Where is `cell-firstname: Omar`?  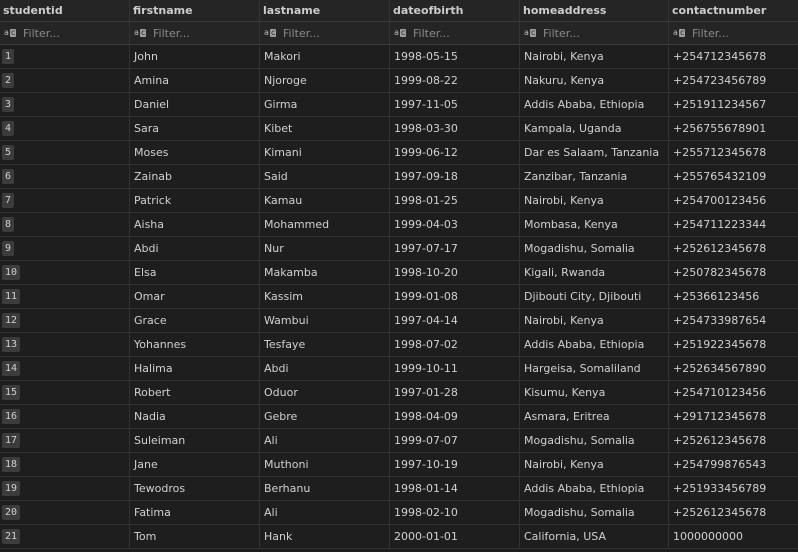 cell-firstname: Omar is located at coordinates (195, 296).